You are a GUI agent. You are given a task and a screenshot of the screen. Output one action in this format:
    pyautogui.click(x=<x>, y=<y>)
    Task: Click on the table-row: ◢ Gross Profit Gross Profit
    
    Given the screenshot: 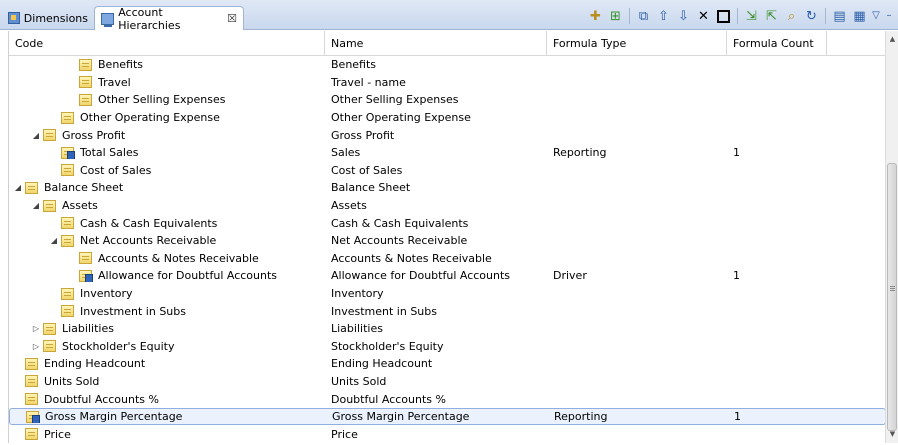 What is the action you would take?
    pyautogui.click(x=447, y=135)
    